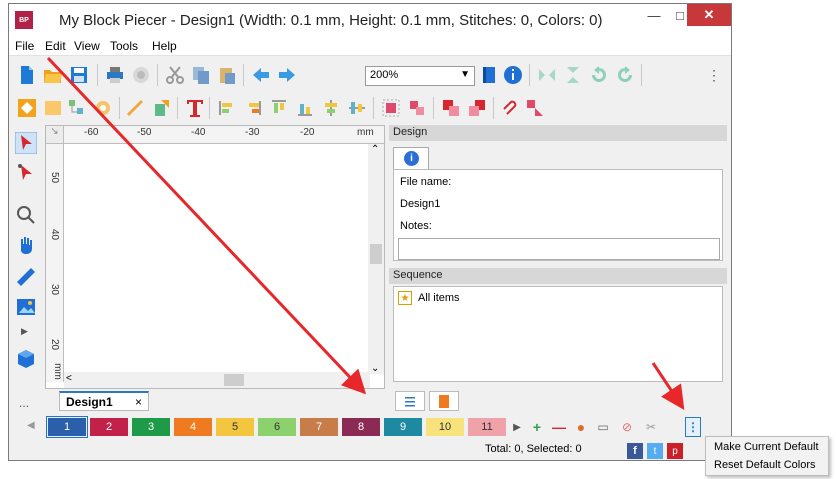 This screenshot has width=836, height=479. I want to click on scissors-icon: ✂, so click(651, 427).